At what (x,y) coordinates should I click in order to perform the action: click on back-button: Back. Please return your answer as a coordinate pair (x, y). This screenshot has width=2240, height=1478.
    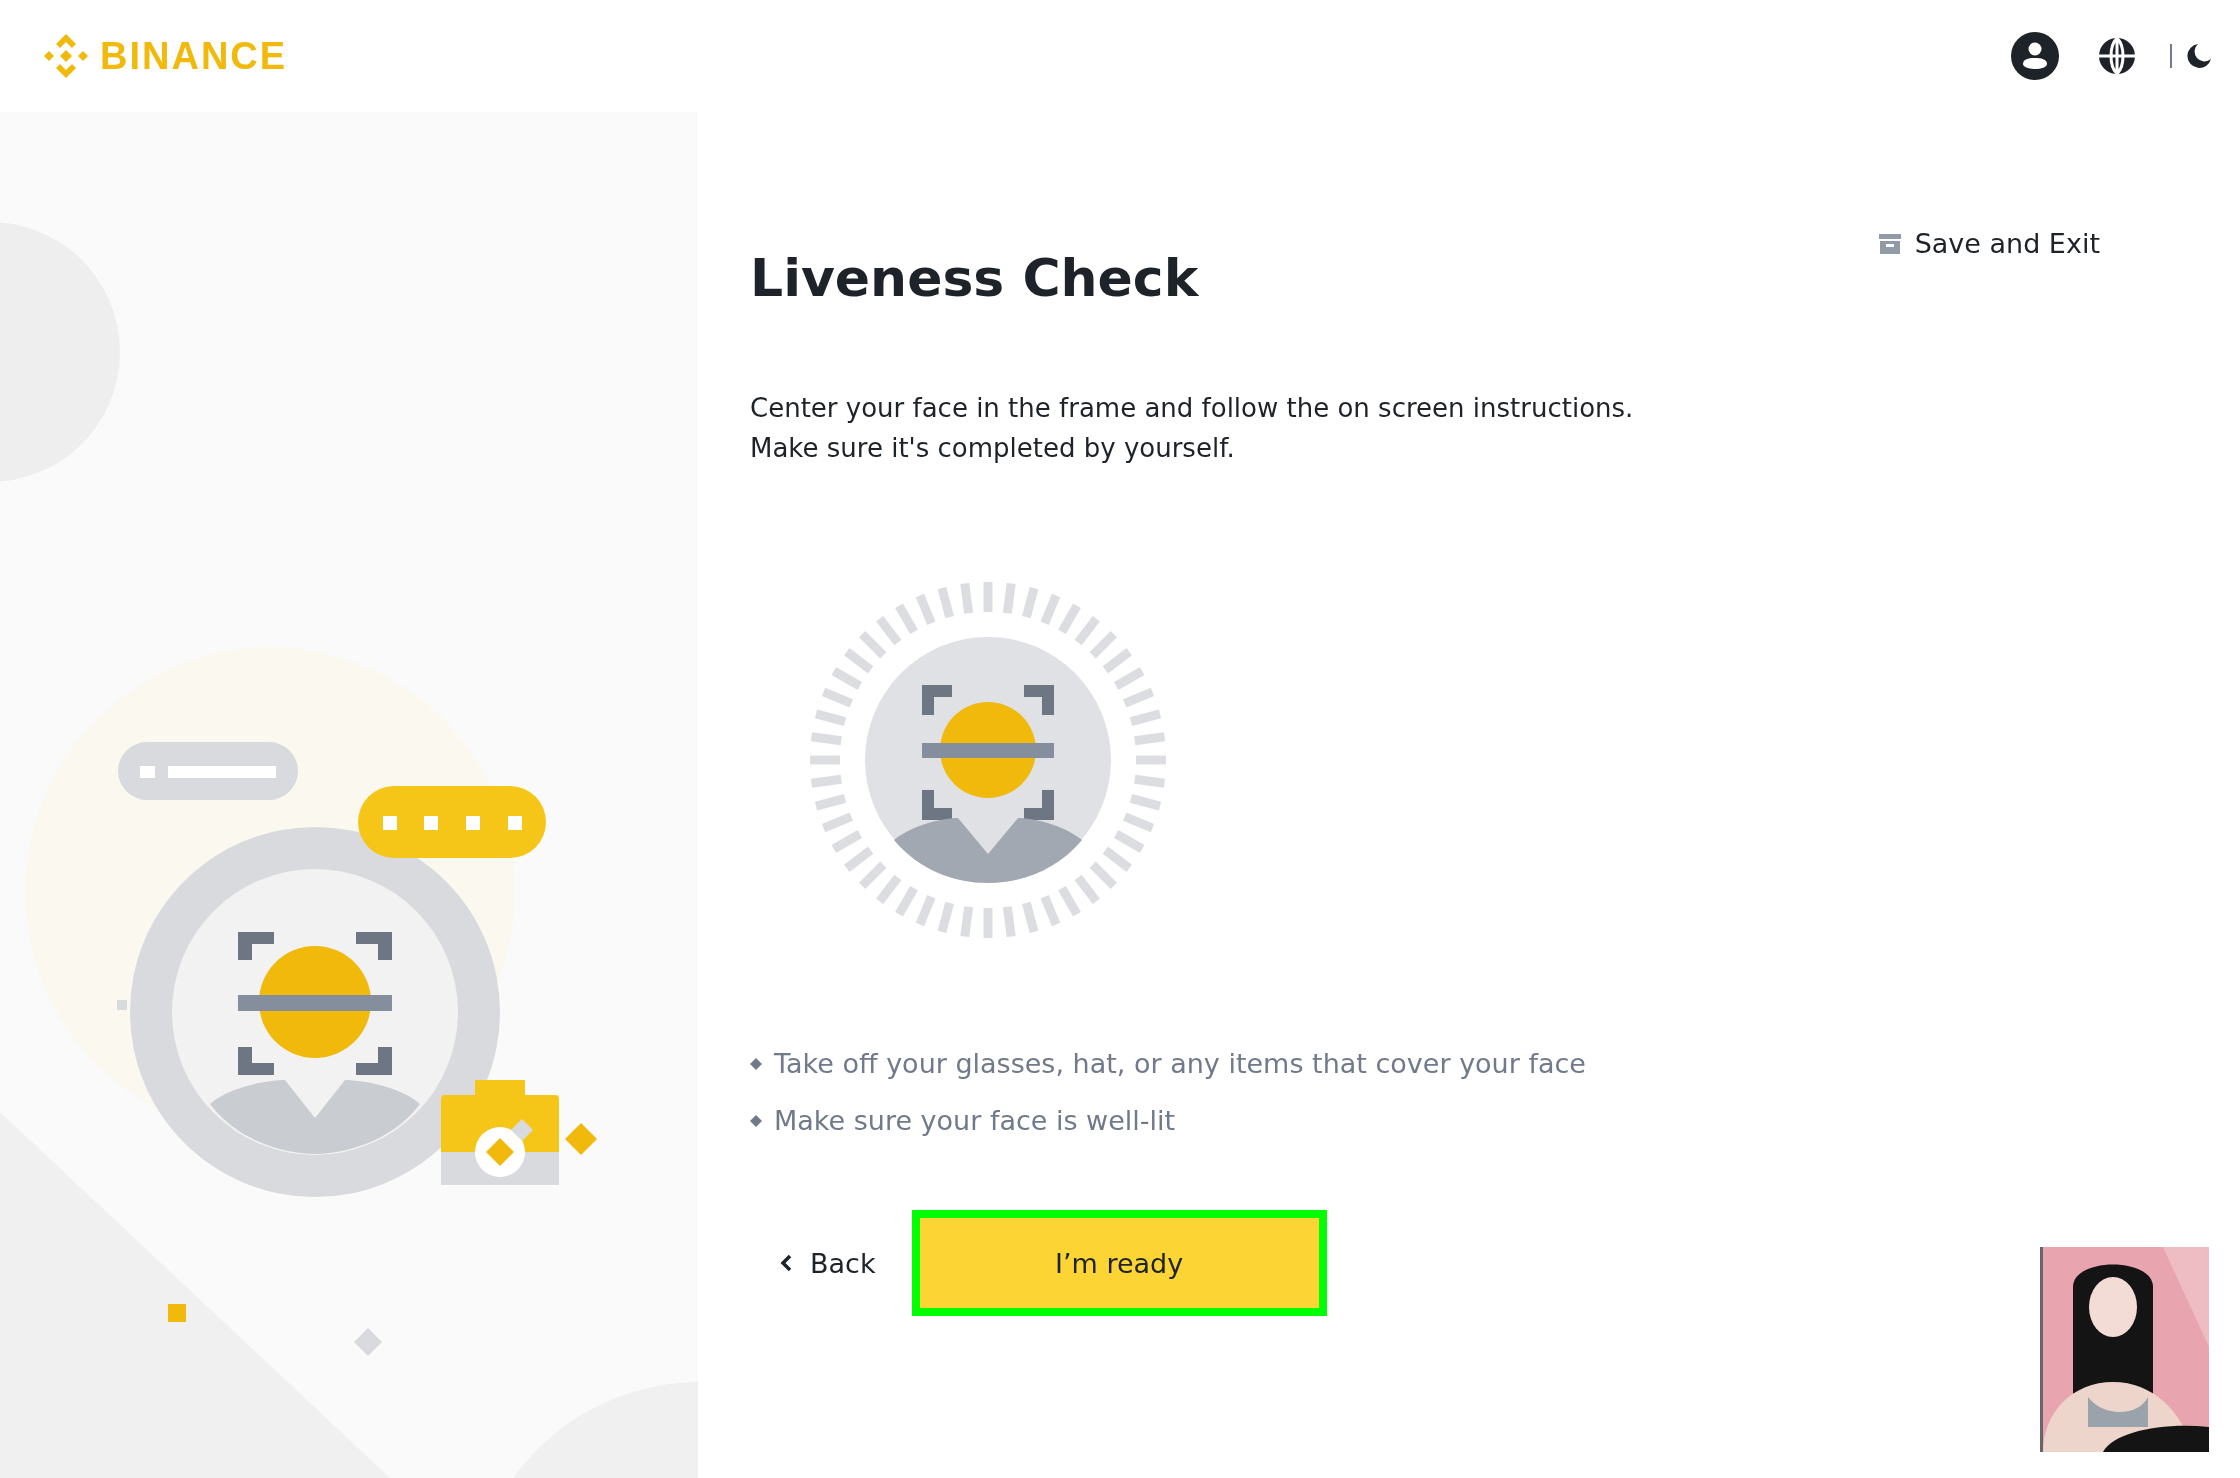
    Looking at the image, I should click on (813, 1263).